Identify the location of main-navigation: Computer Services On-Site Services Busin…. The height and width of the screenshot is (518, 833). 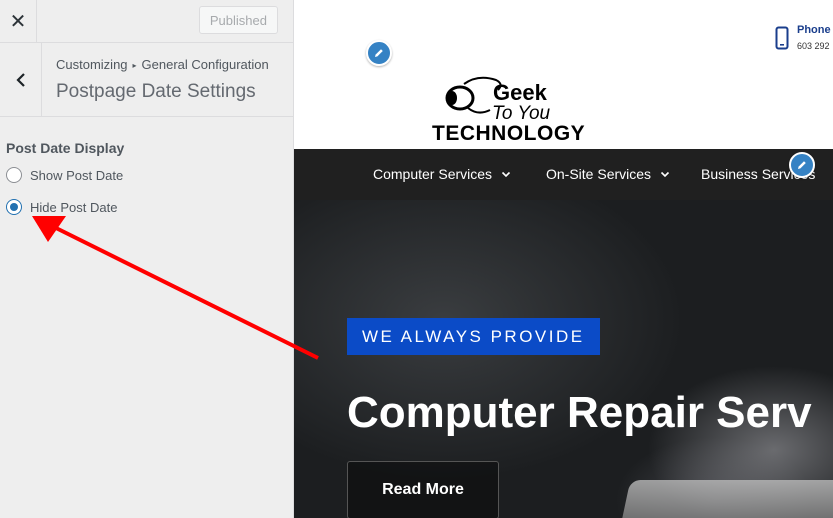
(563, 174).